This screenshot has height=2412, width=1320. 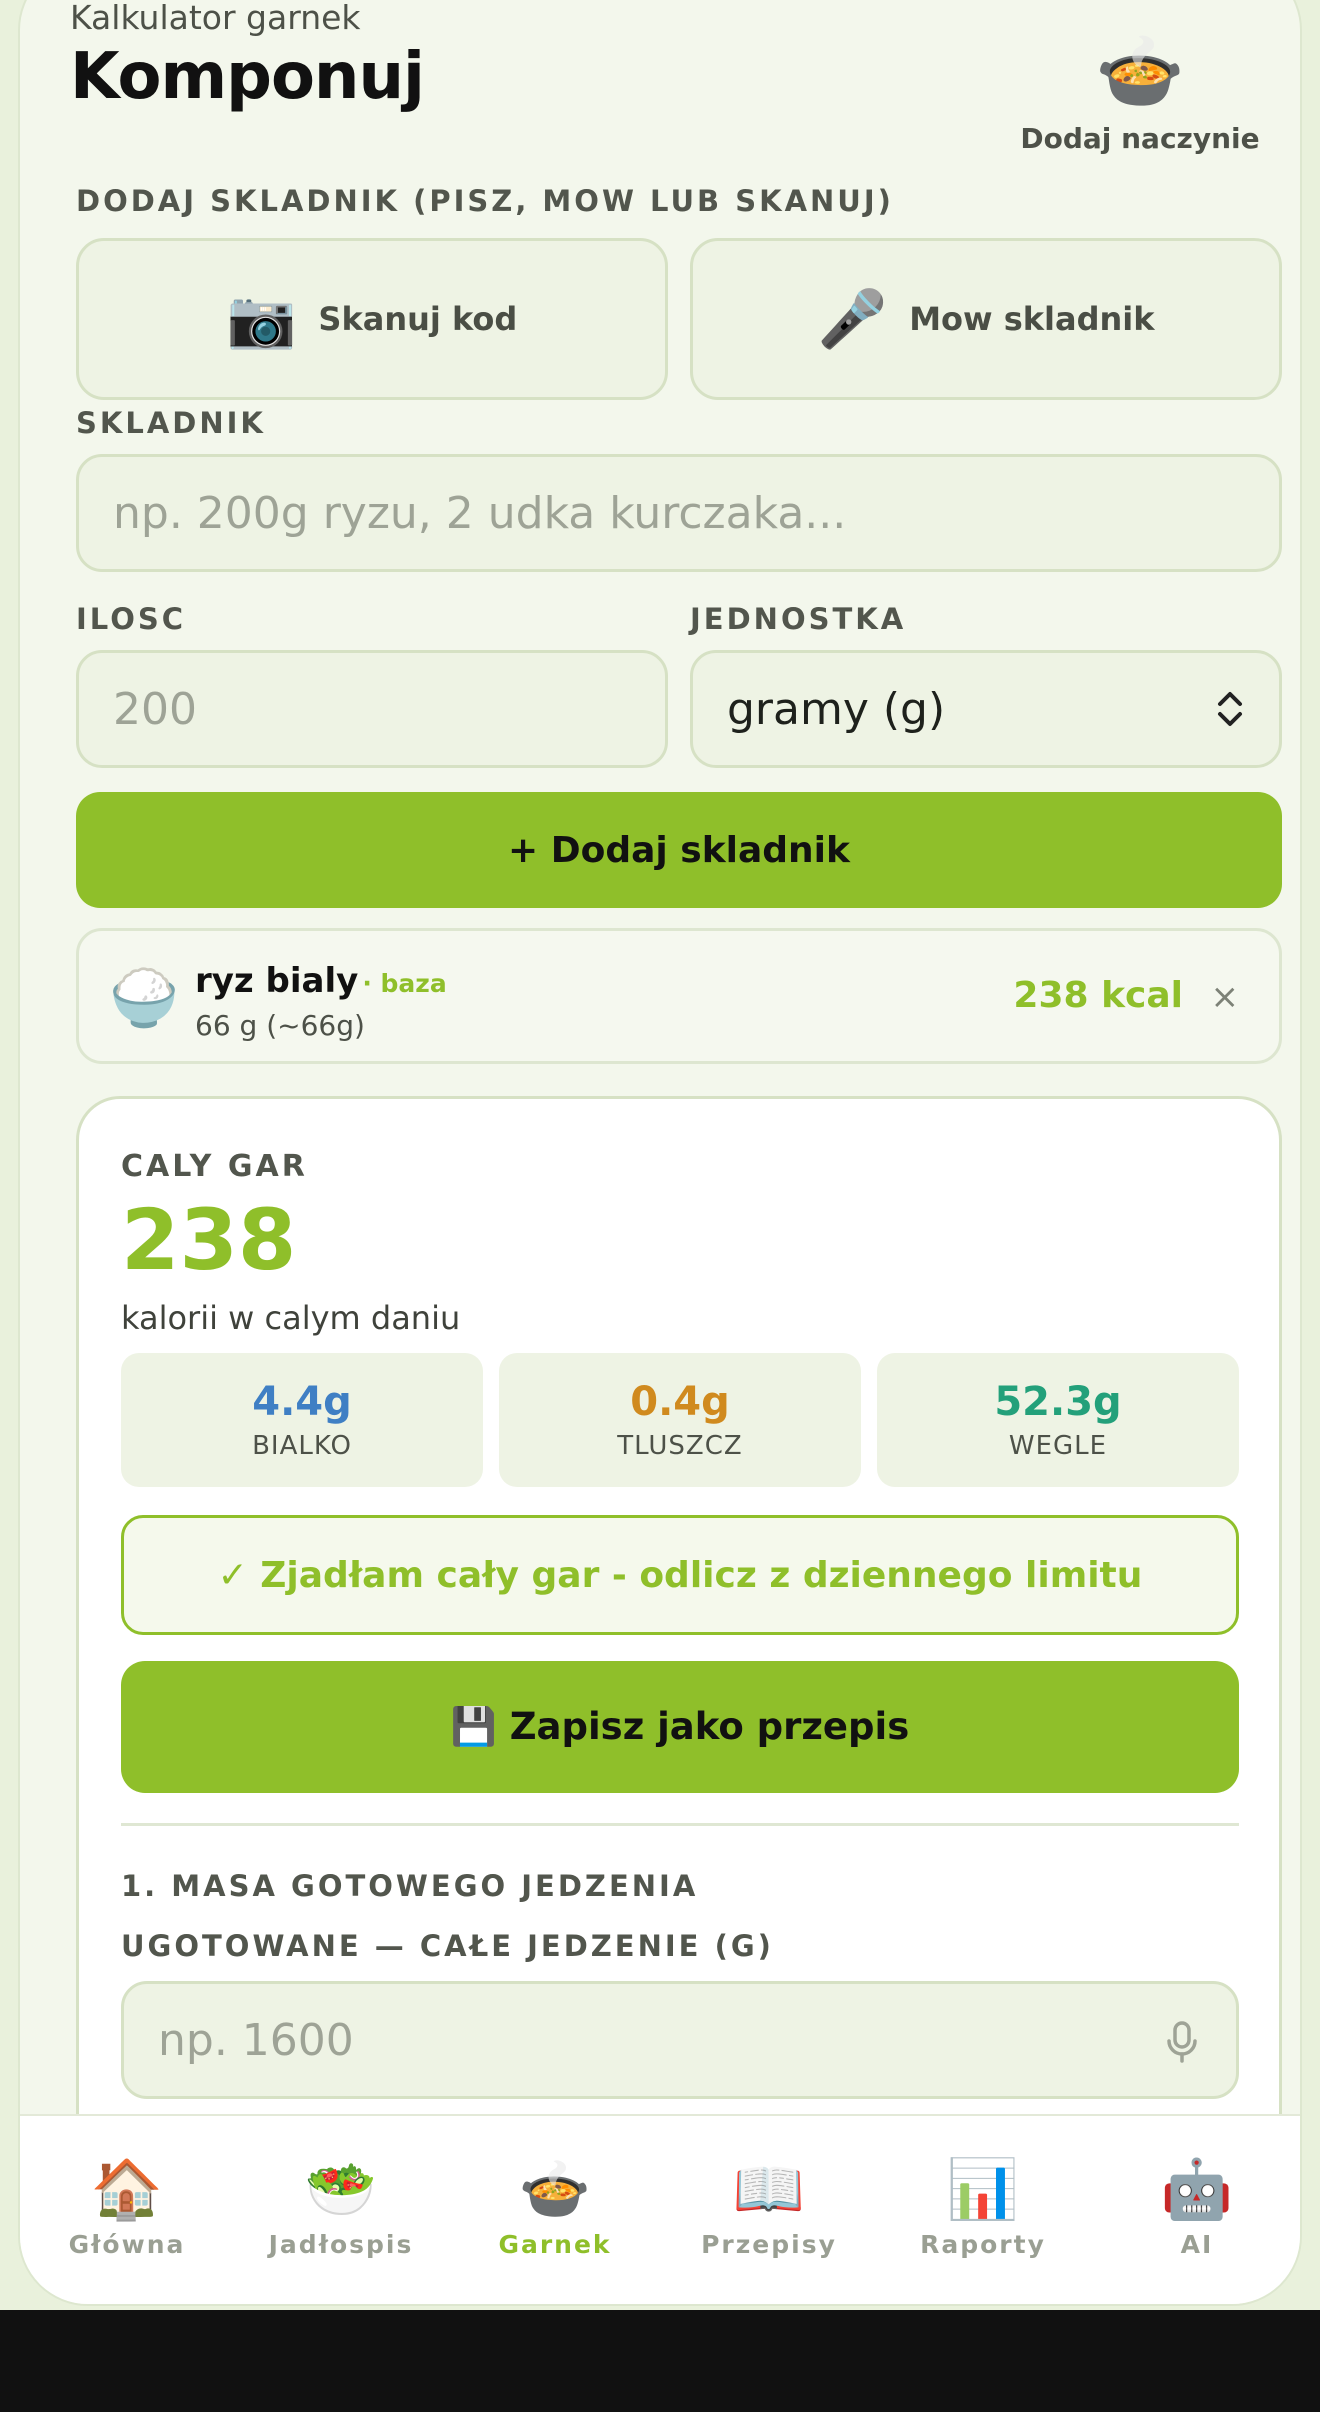 What do you see at coordinates (769, 2189) in the screenshot?
I see `open-book-icon: 📖` at bounding box center [769, 2189].